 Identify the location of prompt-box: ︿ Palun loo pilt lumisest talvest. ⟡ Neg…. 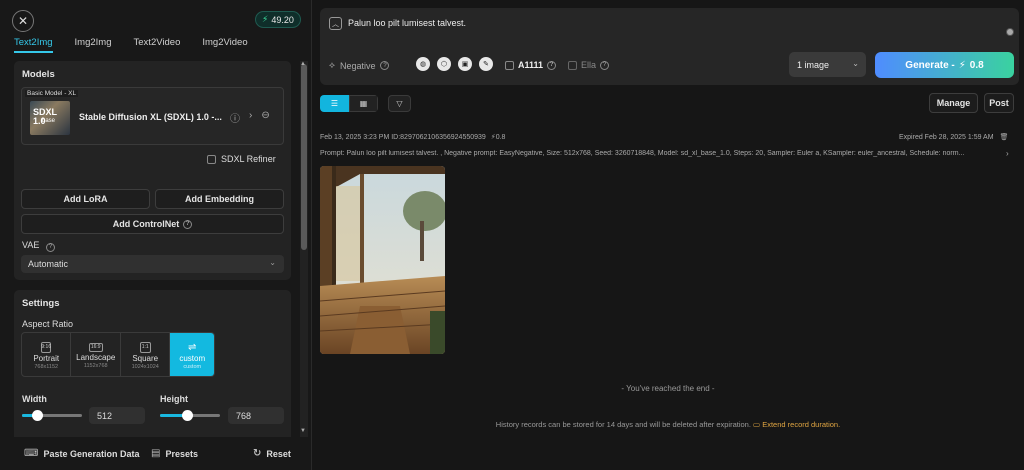
(669, 46).